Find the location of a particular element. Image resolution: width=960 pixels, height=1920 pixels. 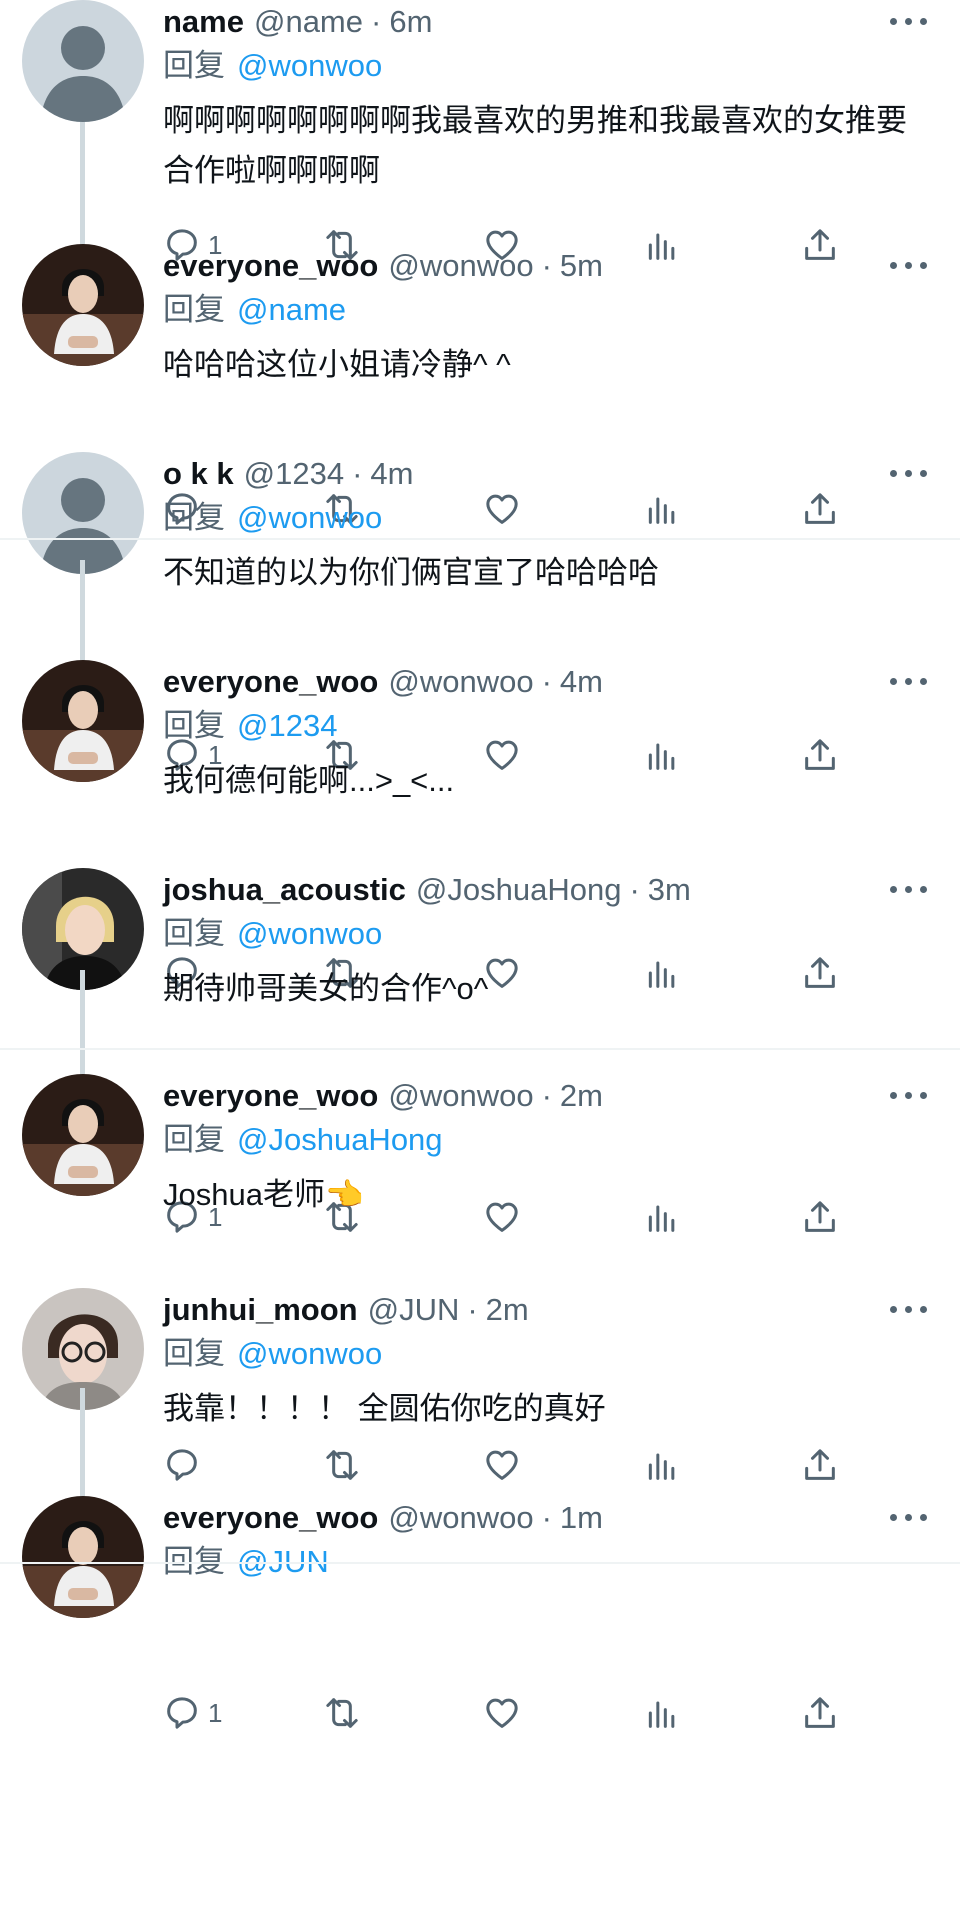

user-handle: @JUN is located at coordinates (414, 1309).